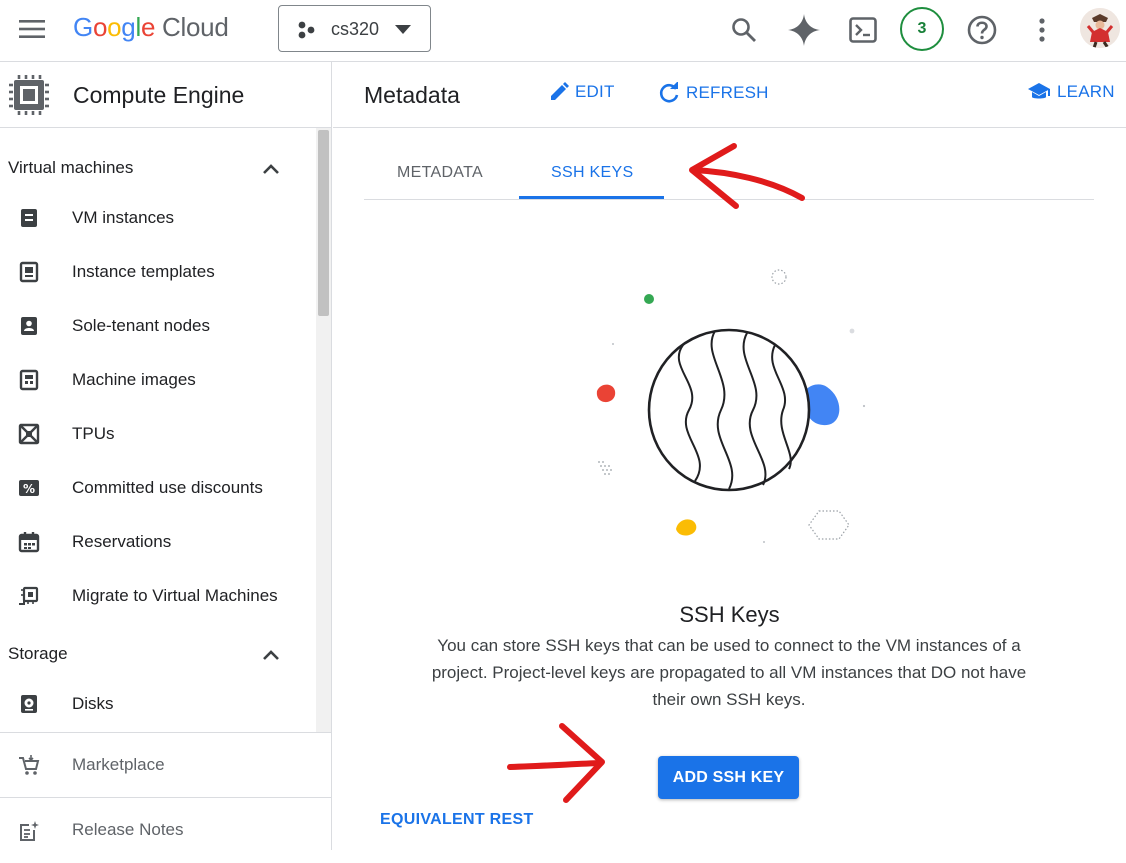  I want to click on dropdown-arrow-icon, so click(403, 29).